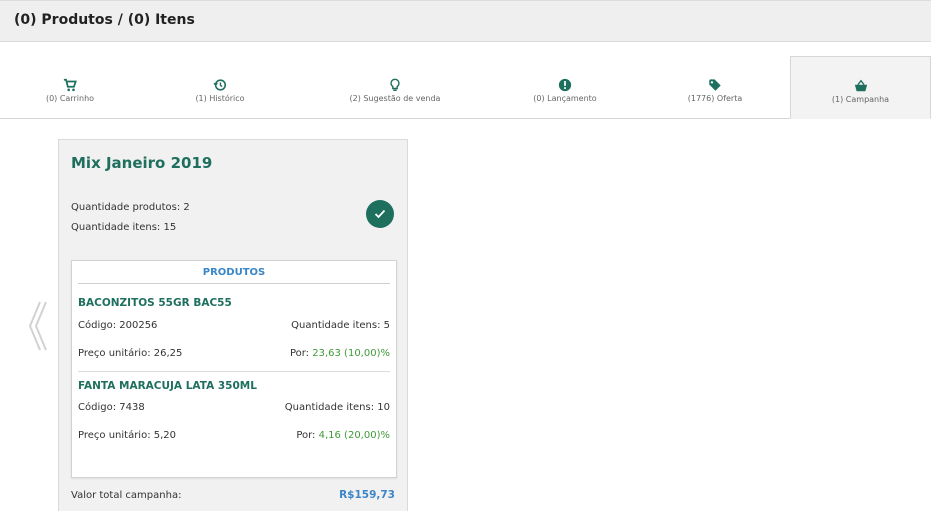 This screenshot has height=511, width=931. What do you see at coordinates (126, 495) in the screenshot?
I see `total-label: Valor total campanha:` at bounding box center [126, 495].